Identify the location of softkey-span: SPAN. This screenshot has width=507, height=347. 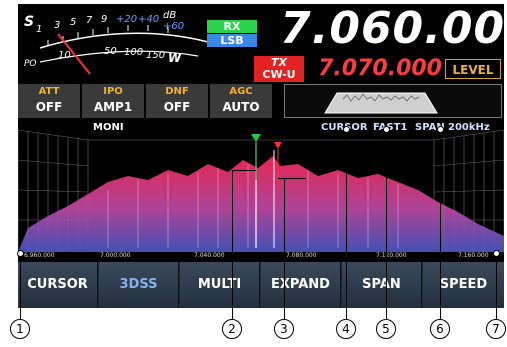
(382, 285).